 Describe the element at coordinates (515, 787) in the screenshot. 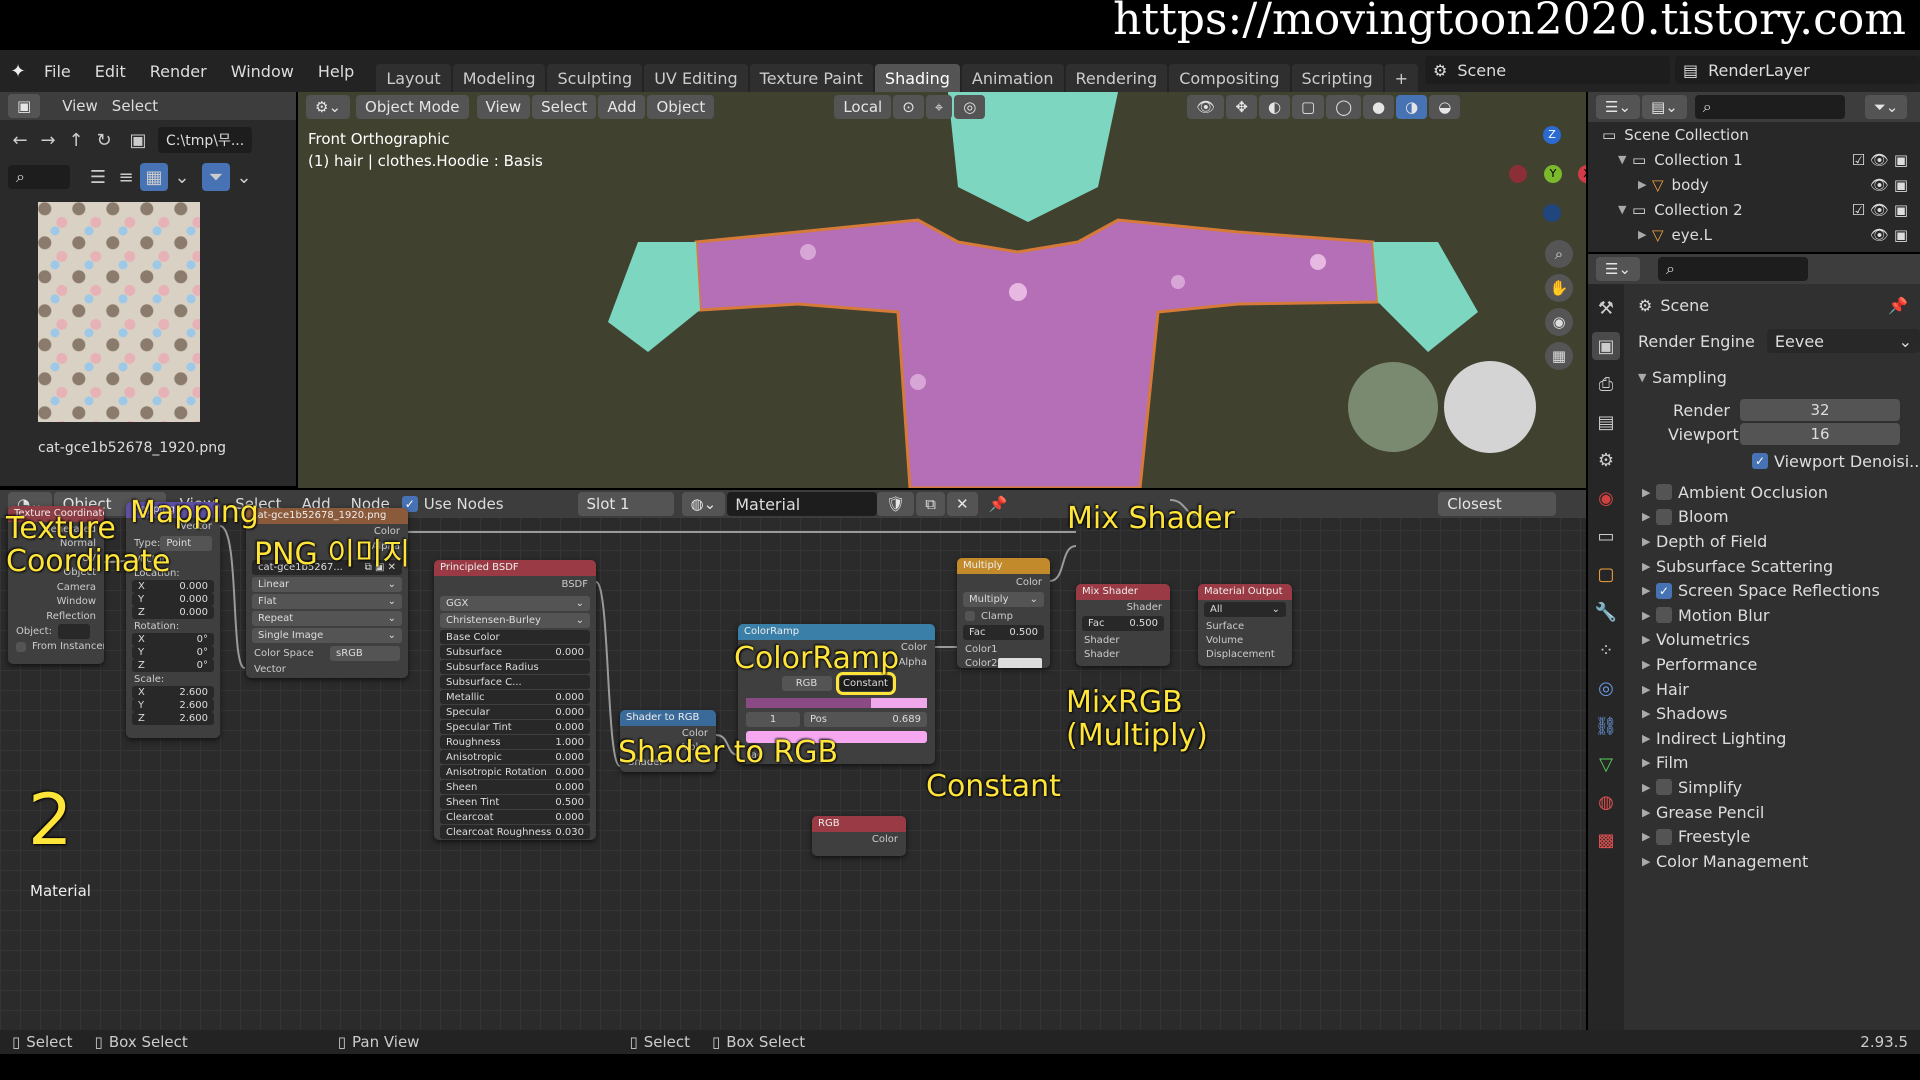

I see `bsdf-input-row: Sheen 0.000` at that location.